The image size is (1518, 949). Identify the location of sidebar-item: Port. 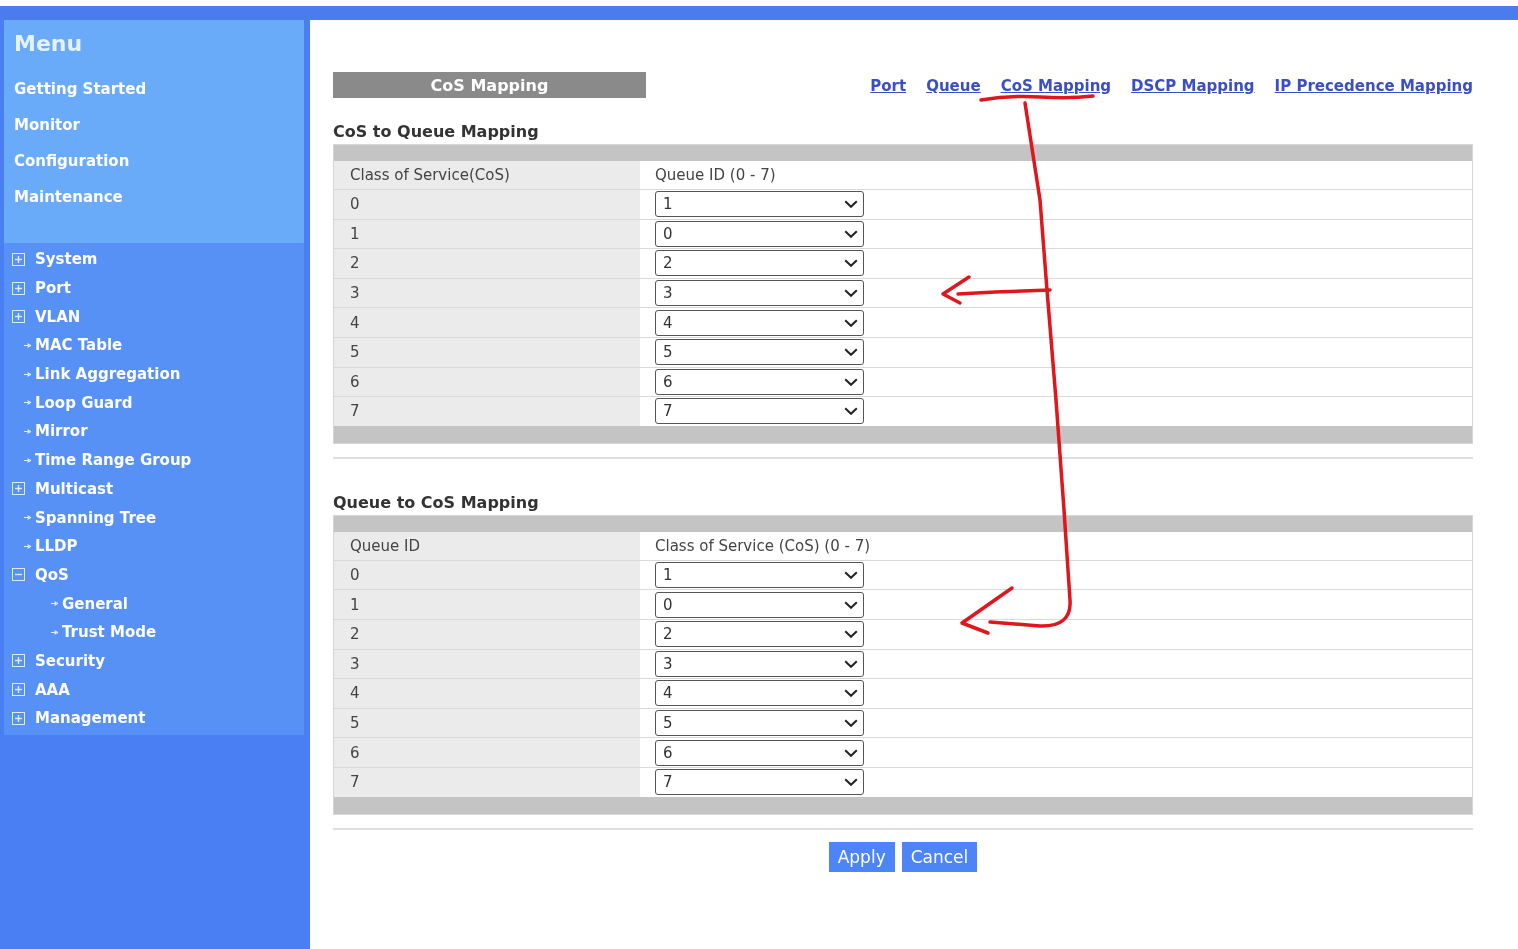
(53, 288).